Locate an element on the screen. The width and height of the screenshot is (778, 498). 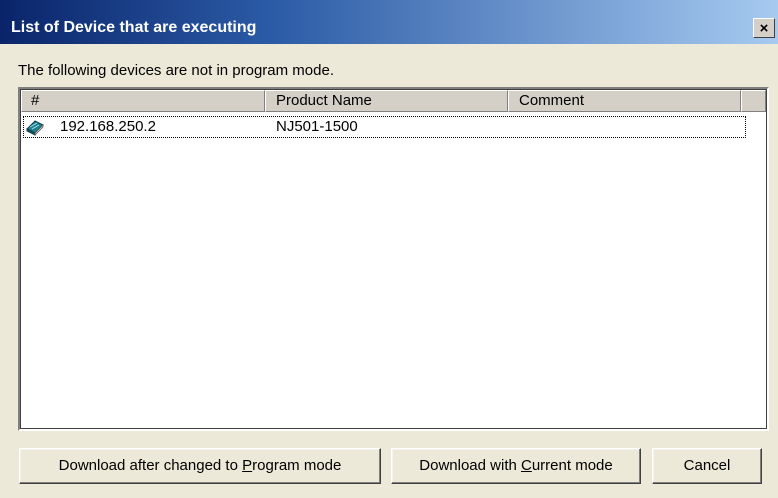
title-bar: List of Device that are executing × is located at coordinates (389, 22).